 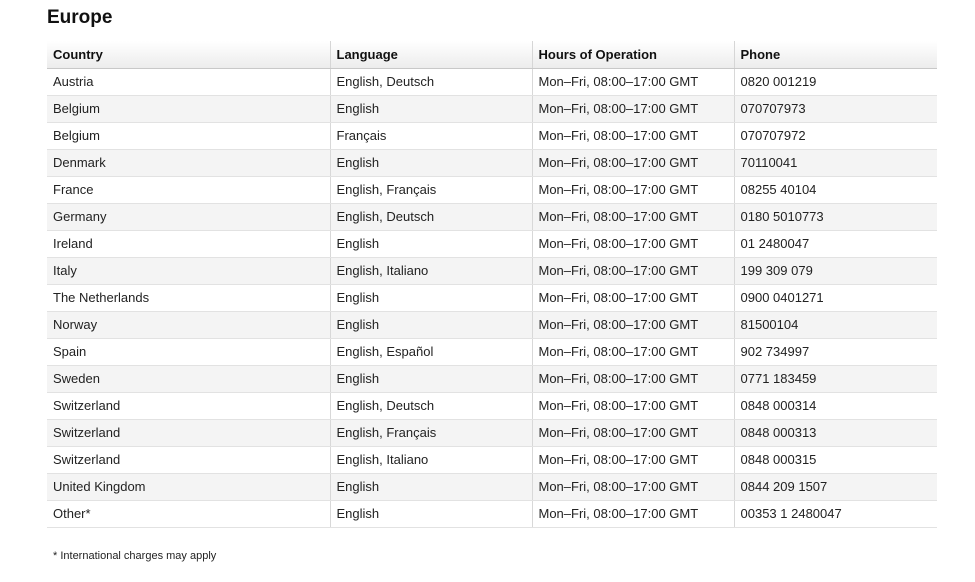 I want to click on cell-phone: 070707973, so click(x=835, y=109).